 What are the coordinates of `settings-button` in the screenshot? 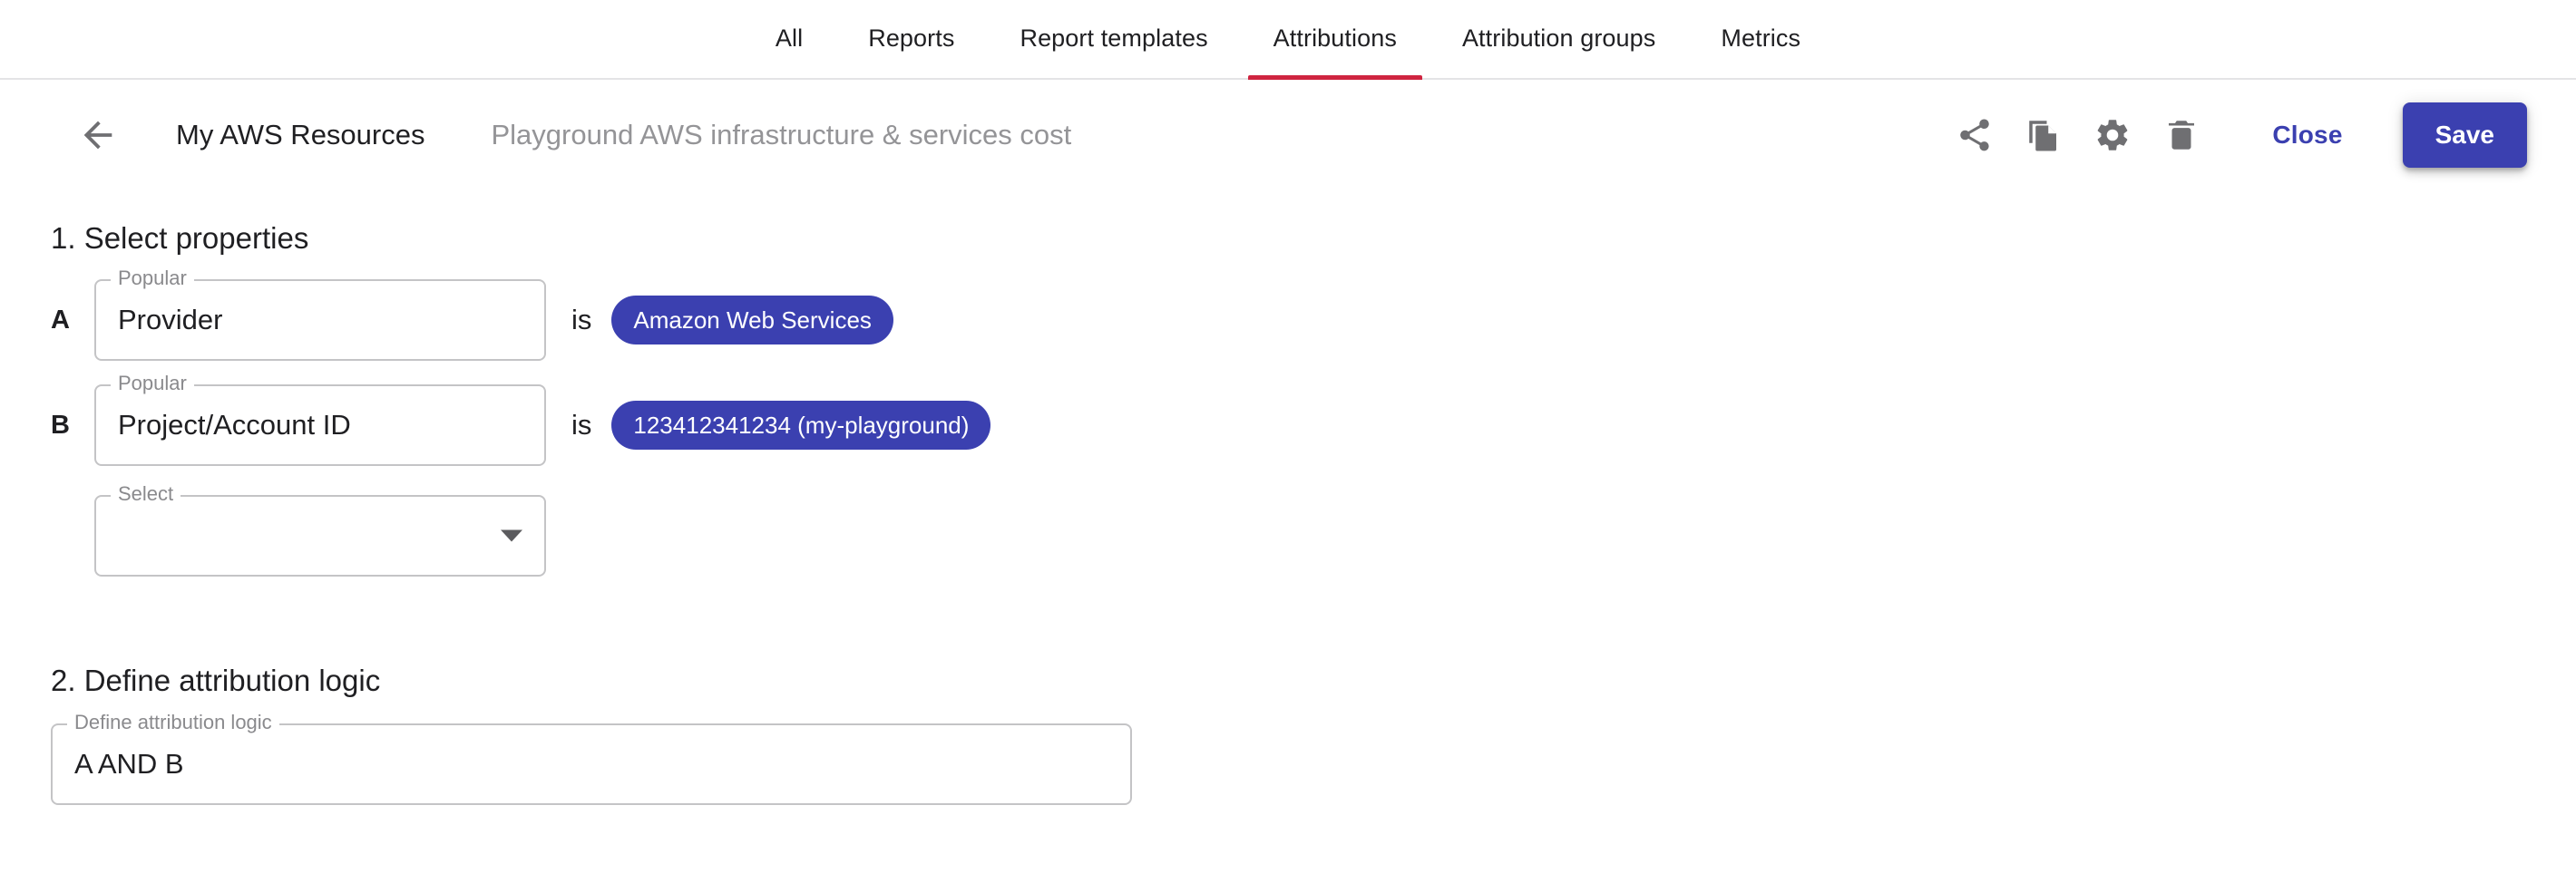 It's located at (2112, 135).